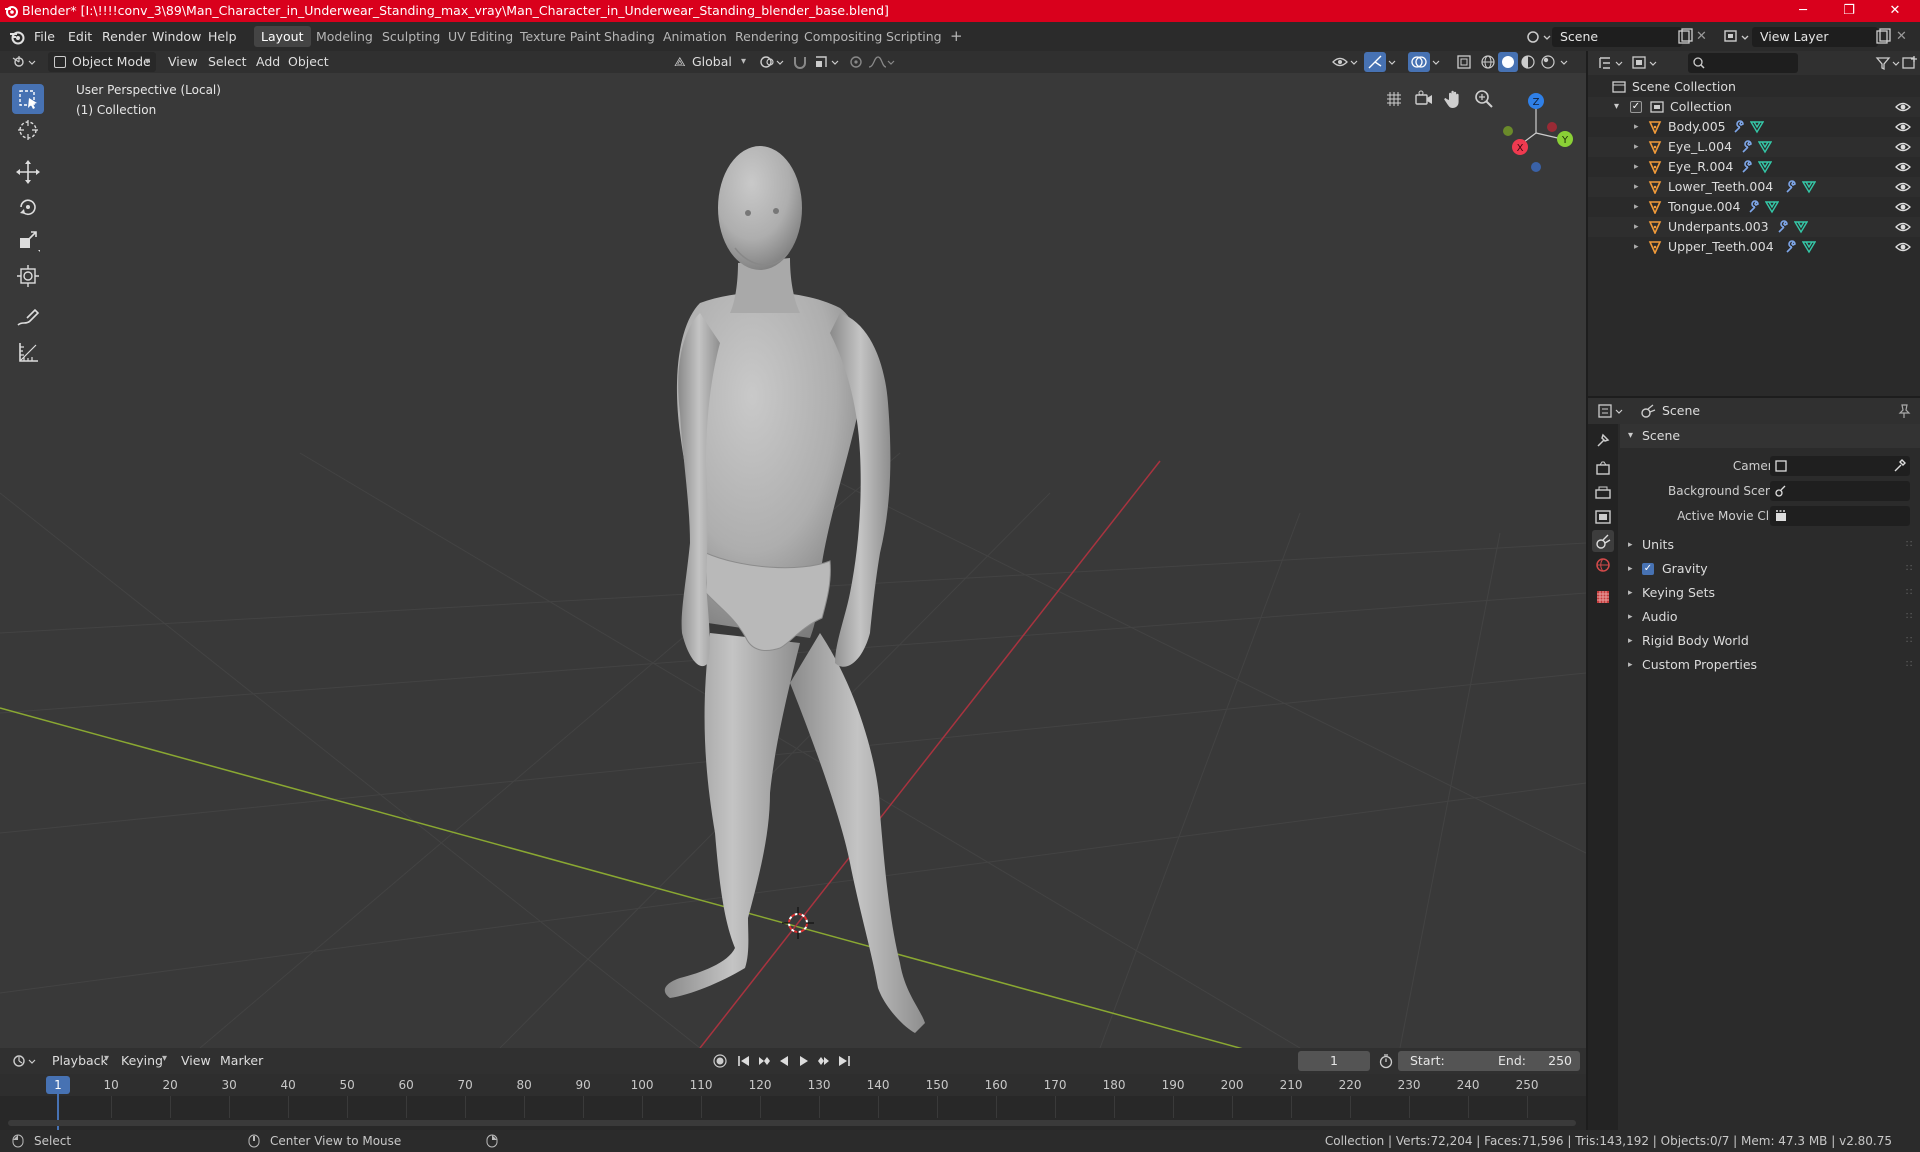  I want to click on select-box-tool, so click(28, 99).